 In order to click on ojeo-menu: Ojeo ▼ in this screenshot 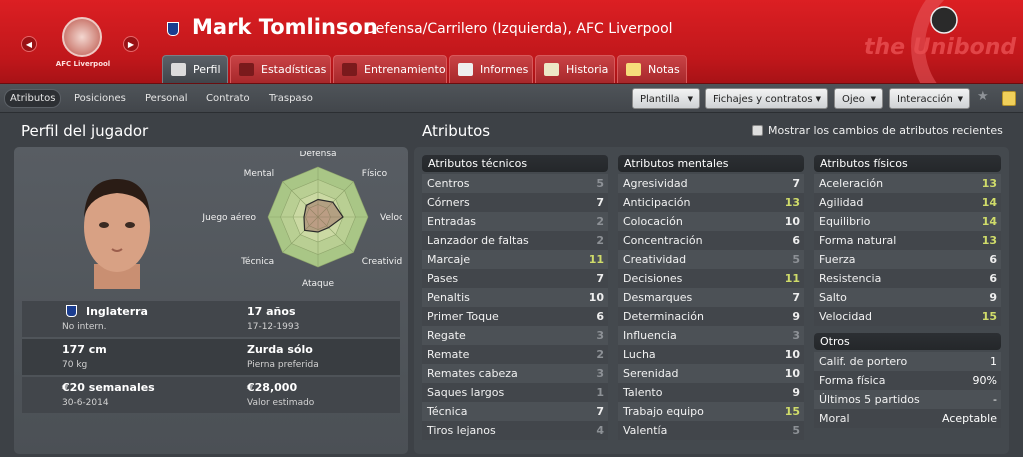, I will do `click(858, 98)`.